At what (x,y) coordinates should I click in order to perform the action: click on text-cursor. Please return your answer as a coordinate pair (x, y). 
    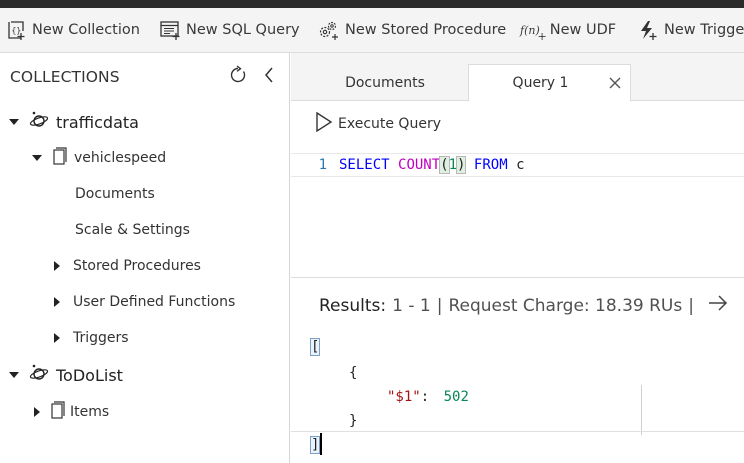
    Looking at the image, I should click on (321, 444).